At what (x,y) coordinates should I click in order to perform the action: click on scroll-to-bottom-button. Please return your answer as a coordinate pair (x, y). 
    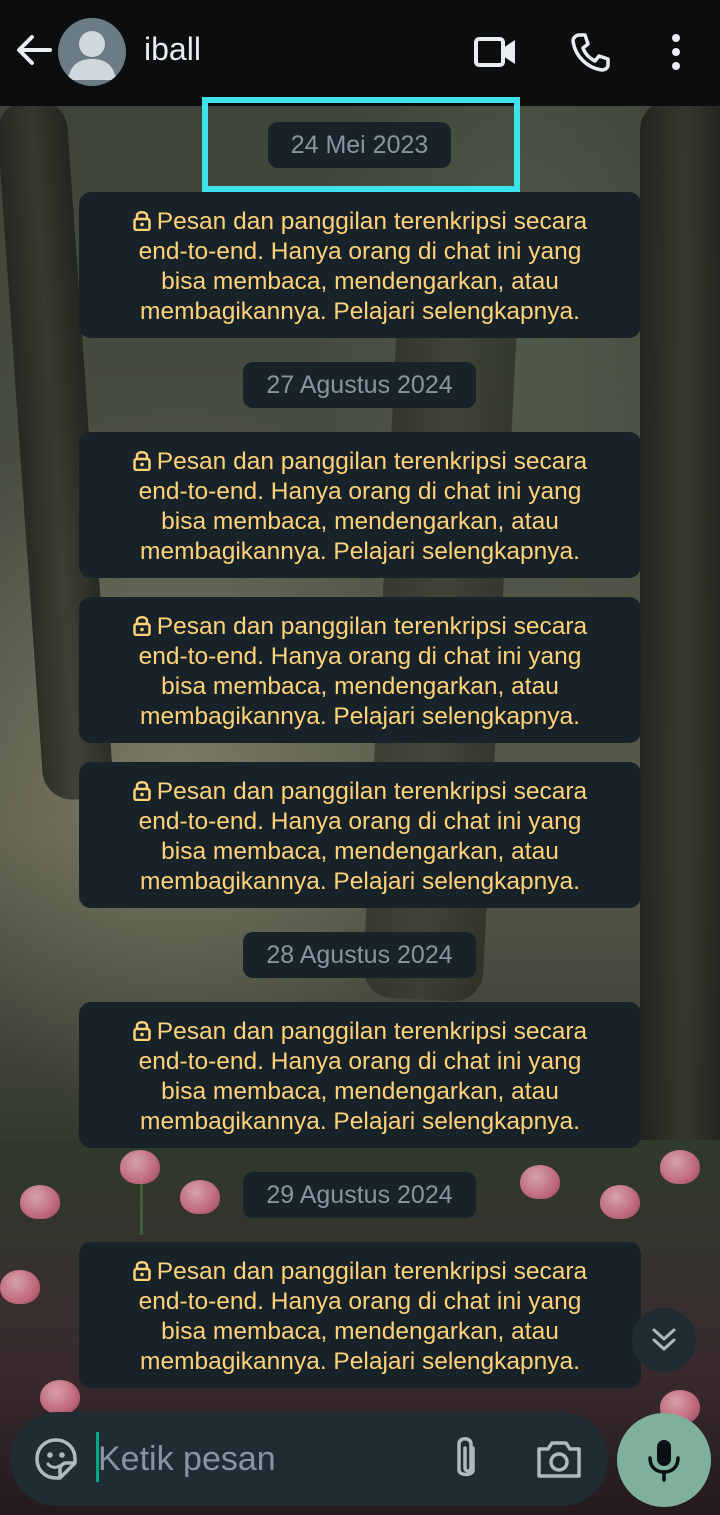
    Looking at the image, I should click on (664, 1340).